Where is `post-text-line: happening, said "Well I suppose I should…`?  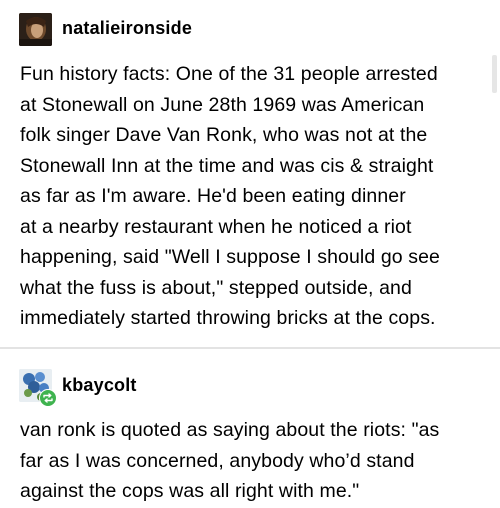
post-text-line: happening, said "Well I suppose I should… is located at coordinates (230, 257).